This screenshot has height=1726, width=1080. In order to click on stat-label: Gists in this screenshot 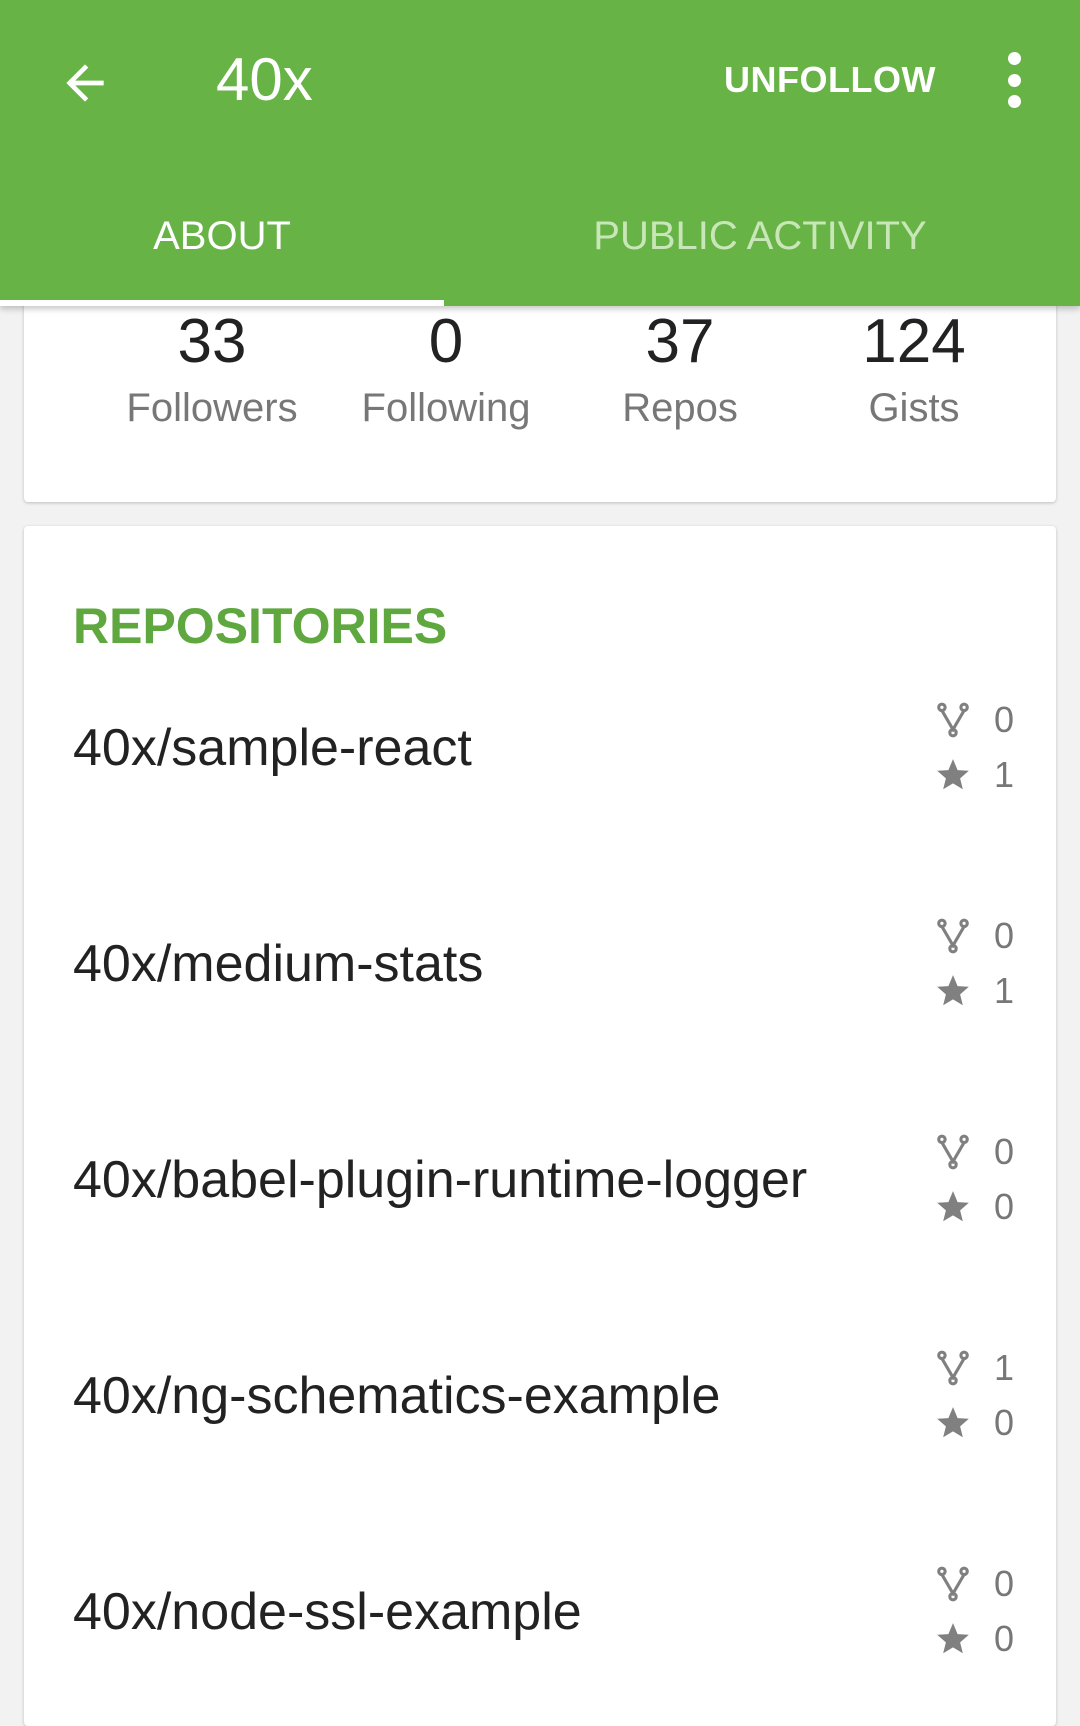, I will do `click(914, 408)`.